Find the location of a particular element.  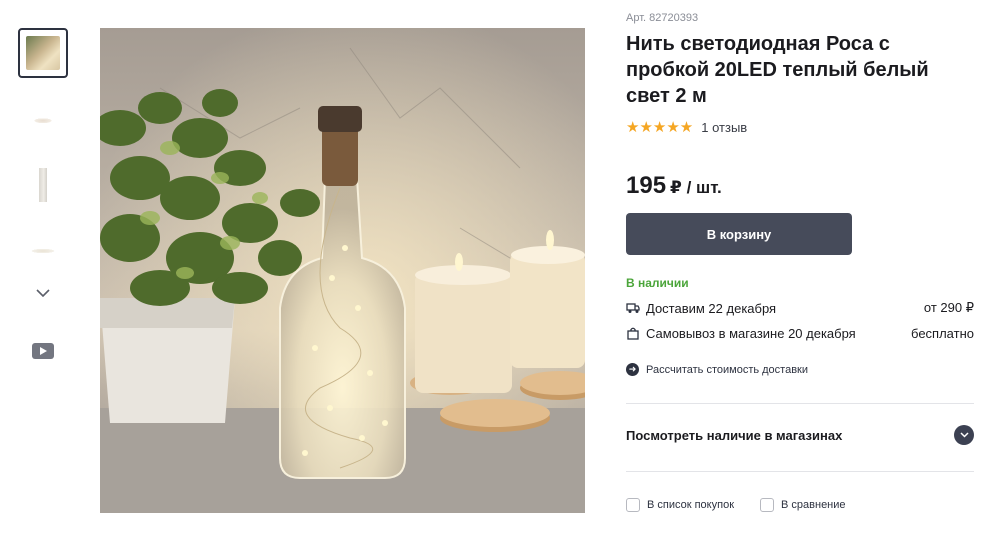

add-to-cart-button: В корзину is located at coordinates (739, 234).